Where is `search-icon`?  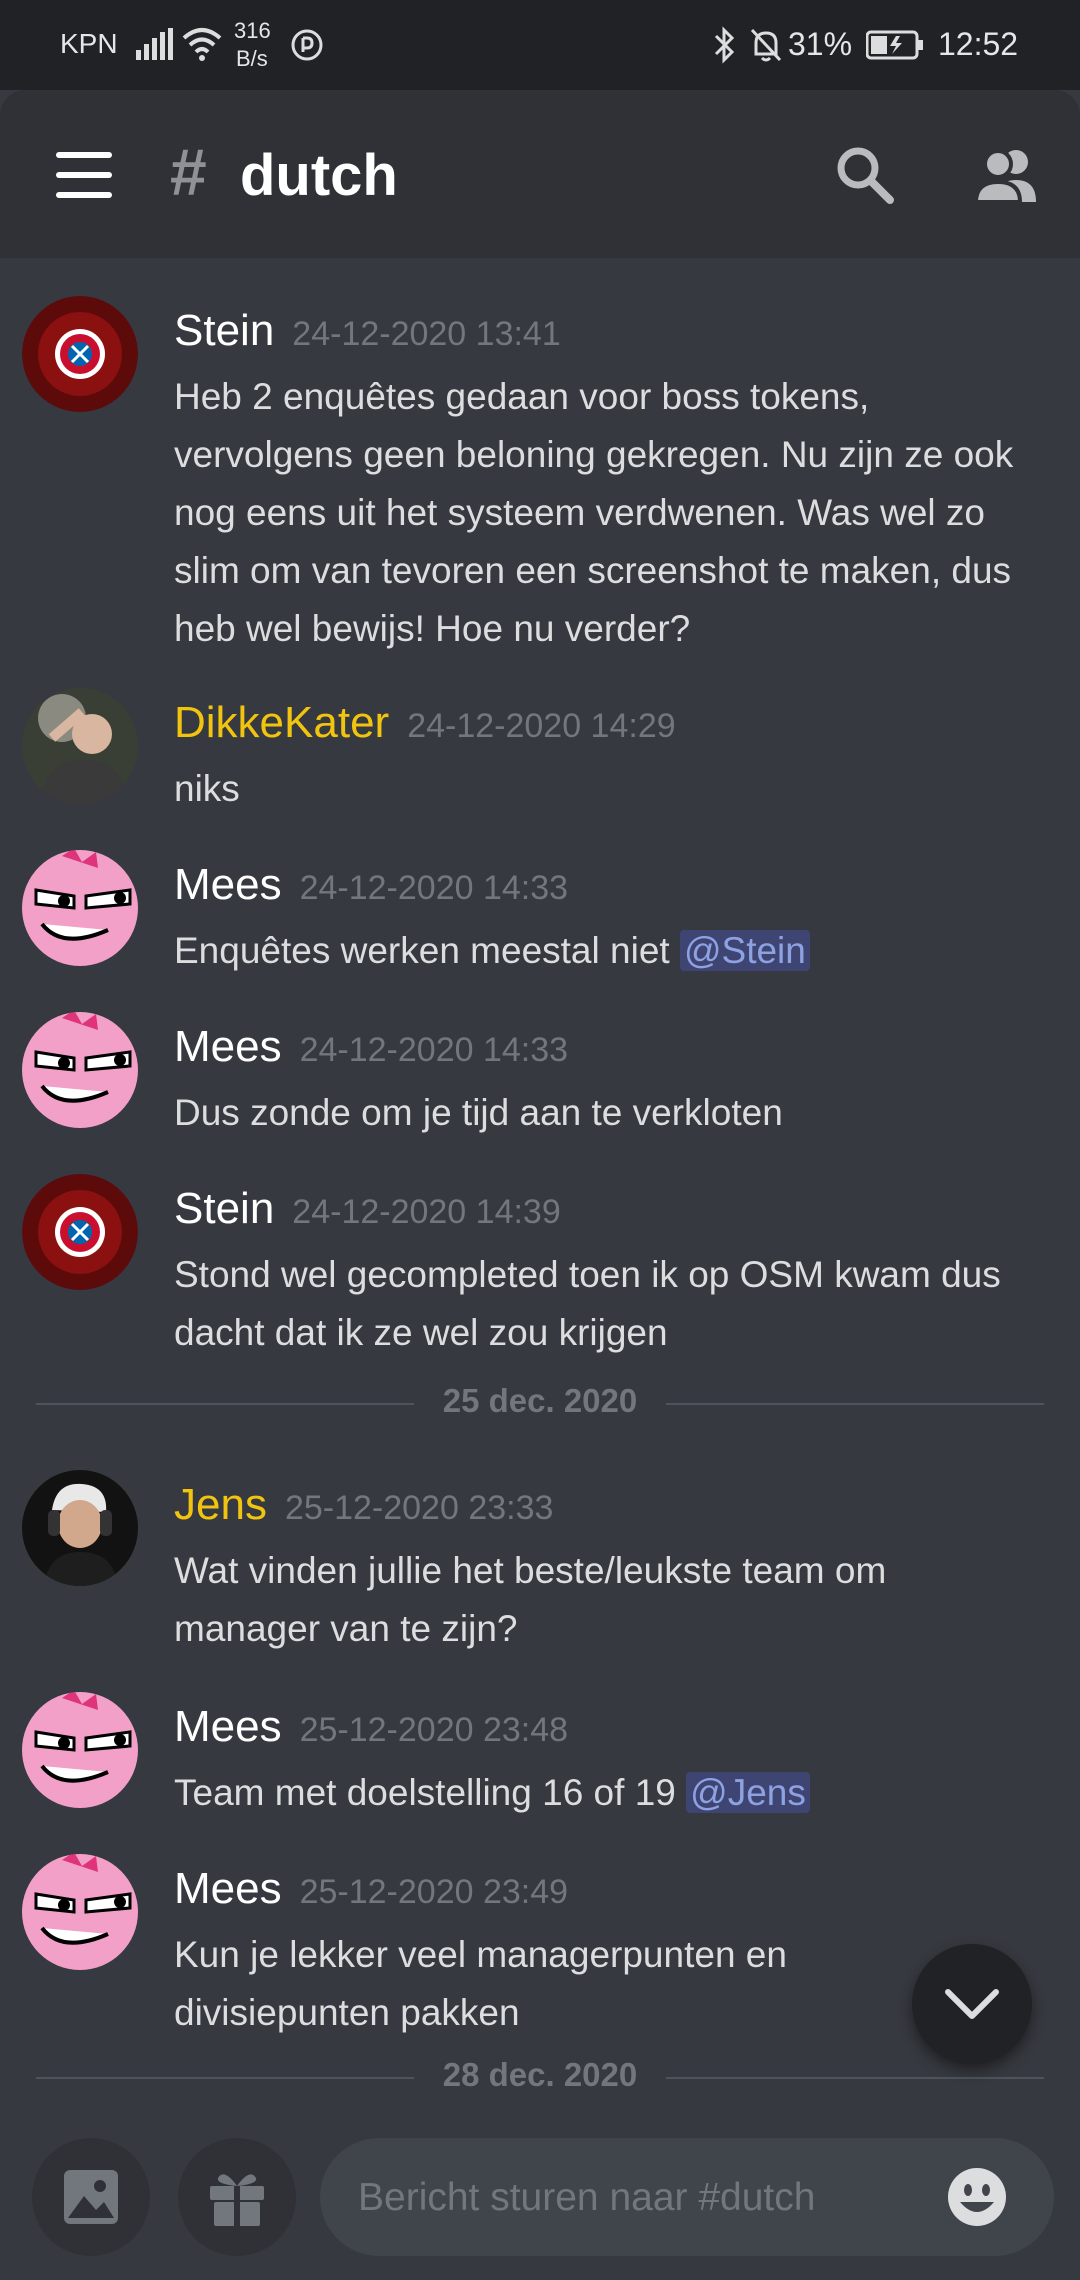
search-icon is located at coordinates (865, 175).